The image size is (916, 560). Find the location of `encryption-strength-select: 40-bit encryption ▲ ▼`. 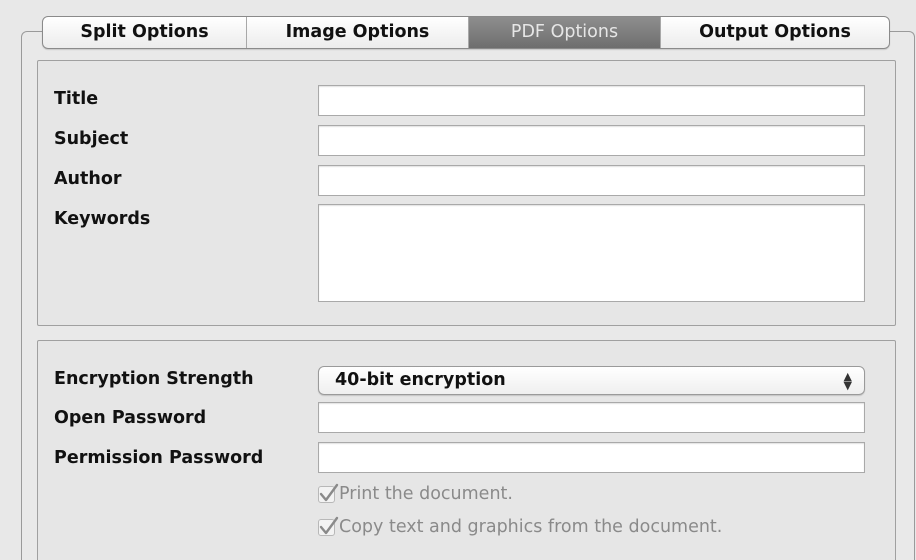

encryption-strength-select: 40-bit encryption ▲ ▼ is located at coordinates (591, 380).